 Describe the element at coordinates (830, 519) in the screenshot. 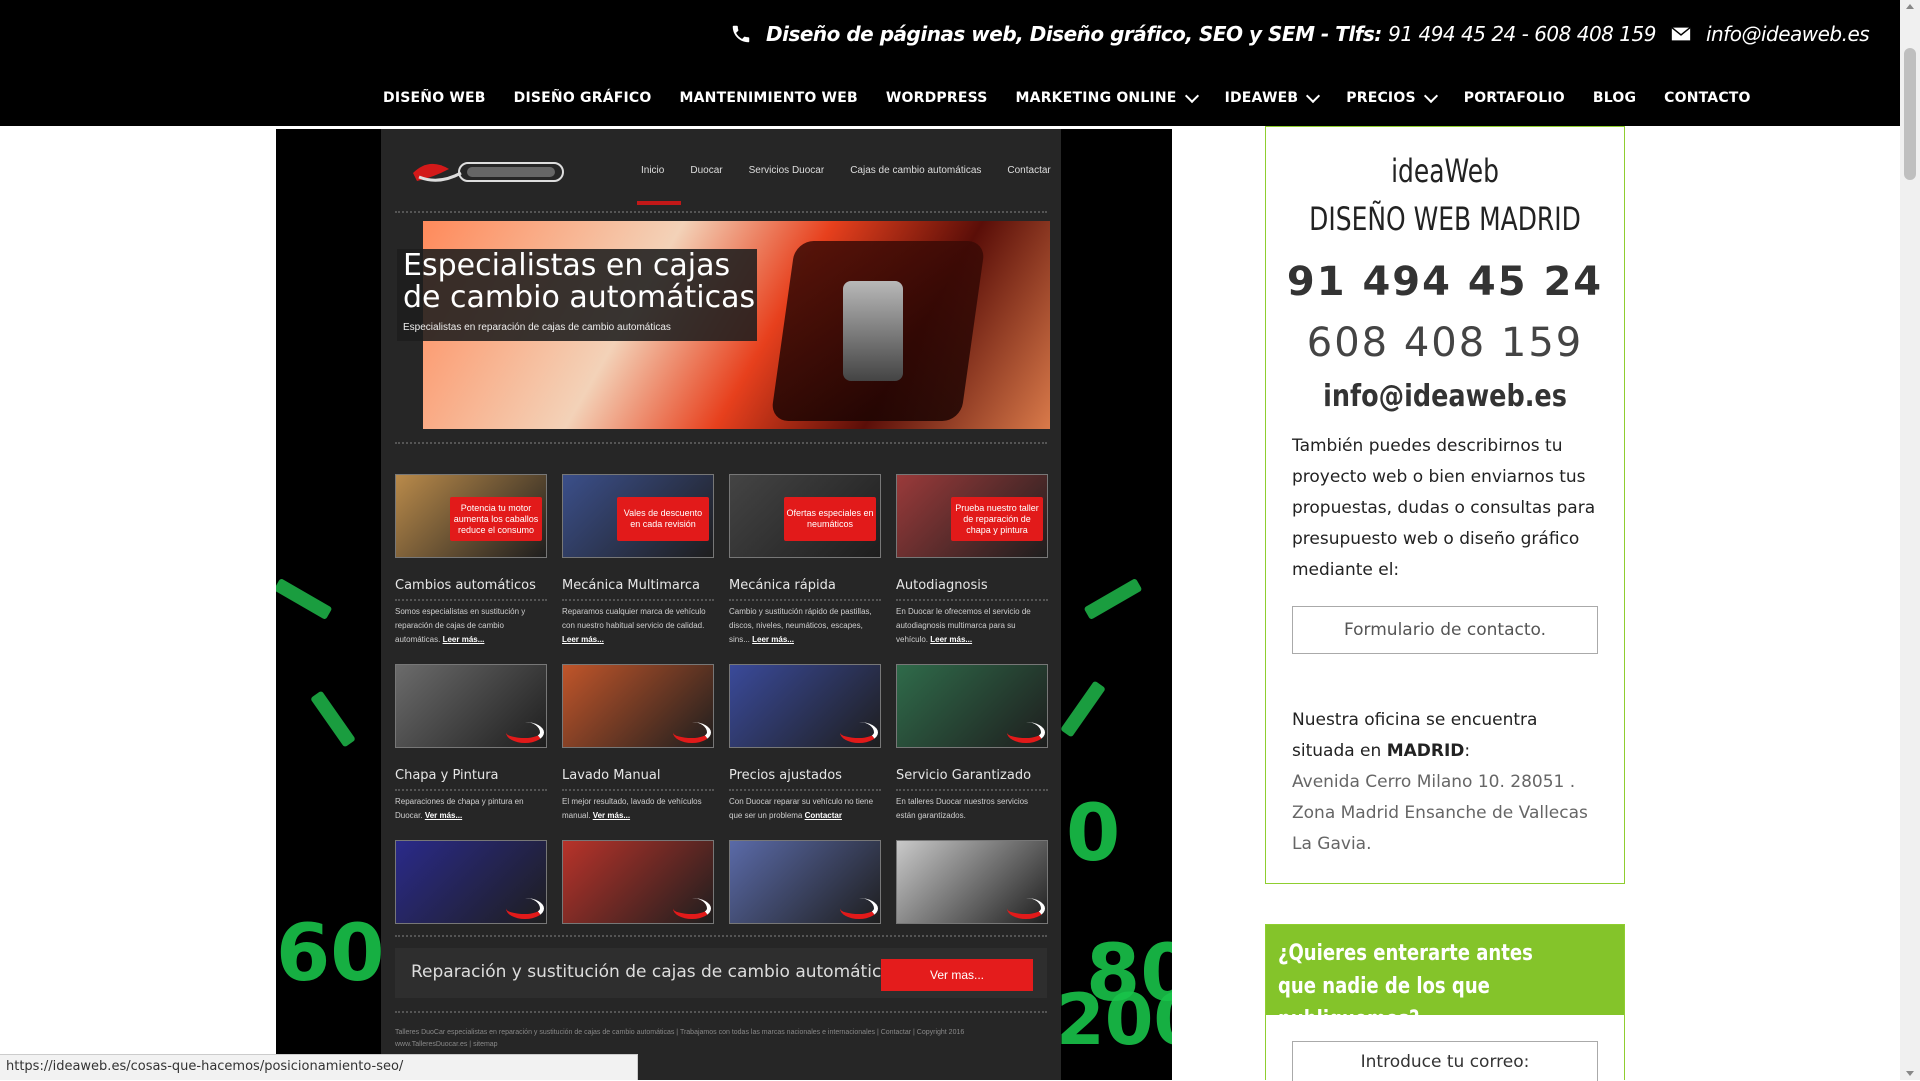

I see `service-card-badge: Ofertas especiales en neumáticos` at that location.